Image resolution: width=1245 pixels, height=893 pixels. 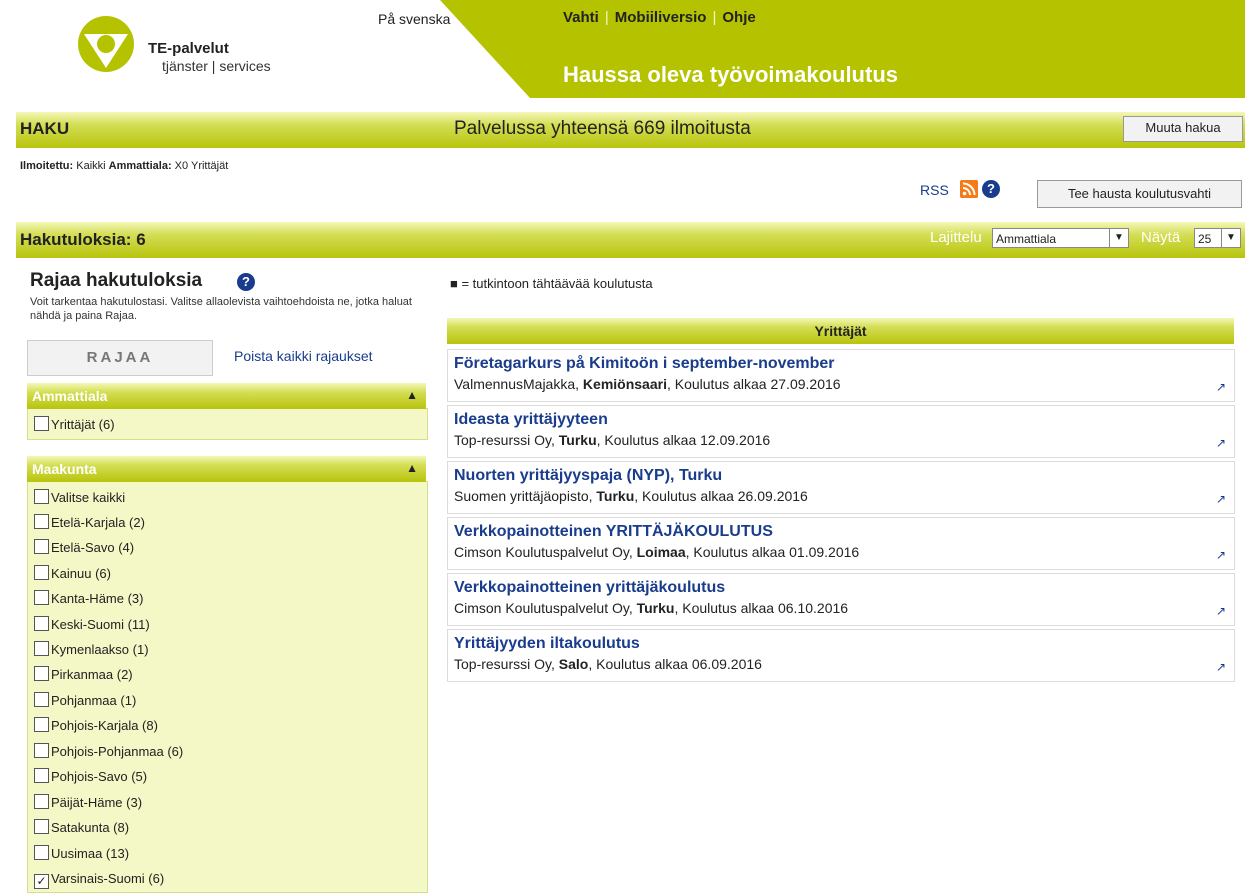 I want to click on result-title: Ideasta yrittäjyyteen, so click(x=531, y=420).